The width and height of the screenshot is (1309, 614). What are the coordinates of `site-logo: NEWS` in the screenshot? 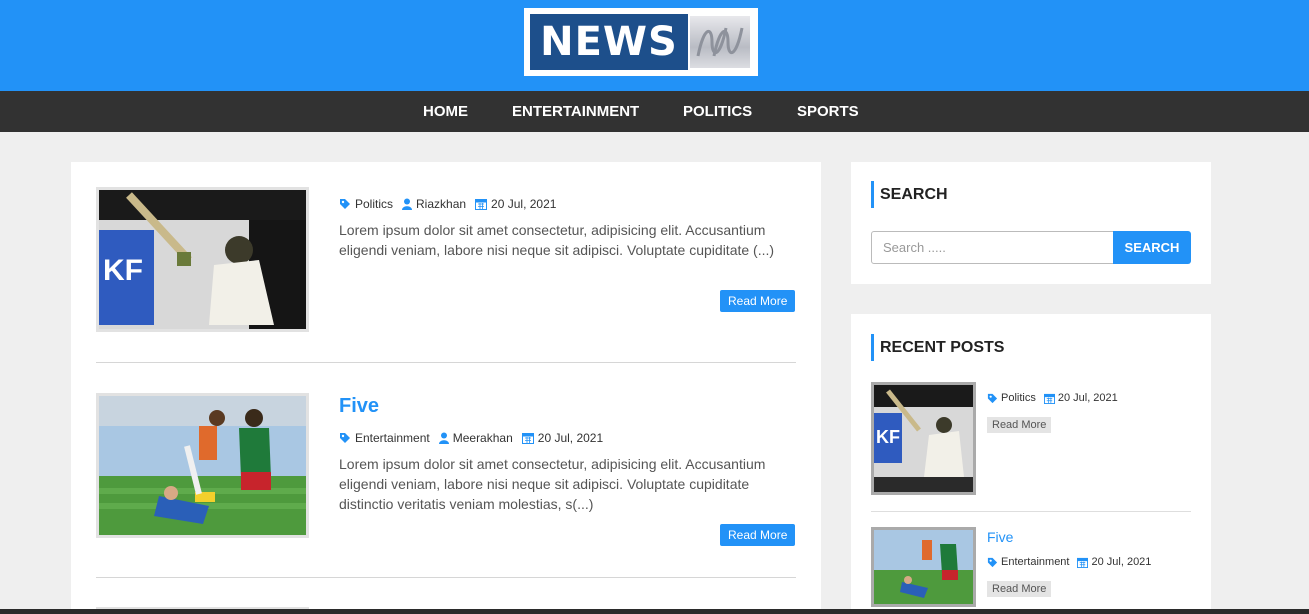 It's located at (641, 42).